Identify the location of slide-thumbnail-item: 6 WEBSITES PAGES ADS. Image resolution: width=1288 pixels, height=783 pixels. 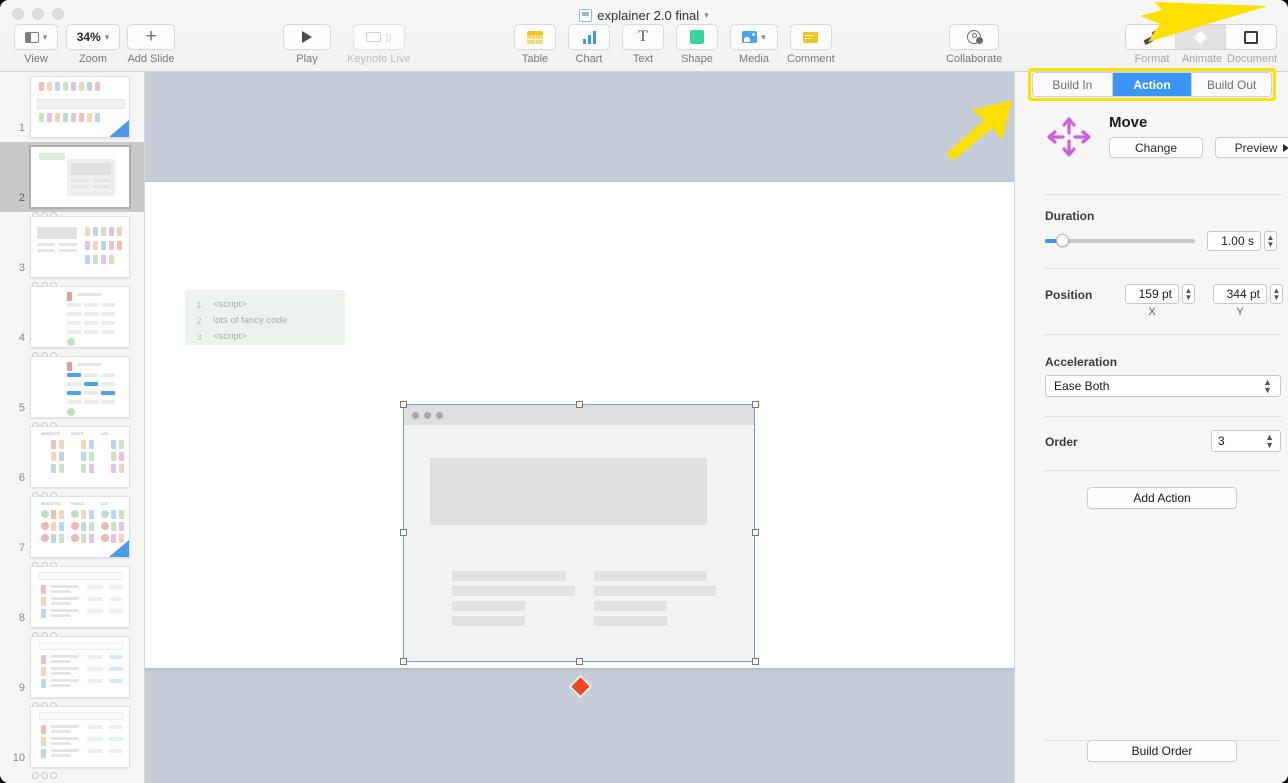
(72, 460).